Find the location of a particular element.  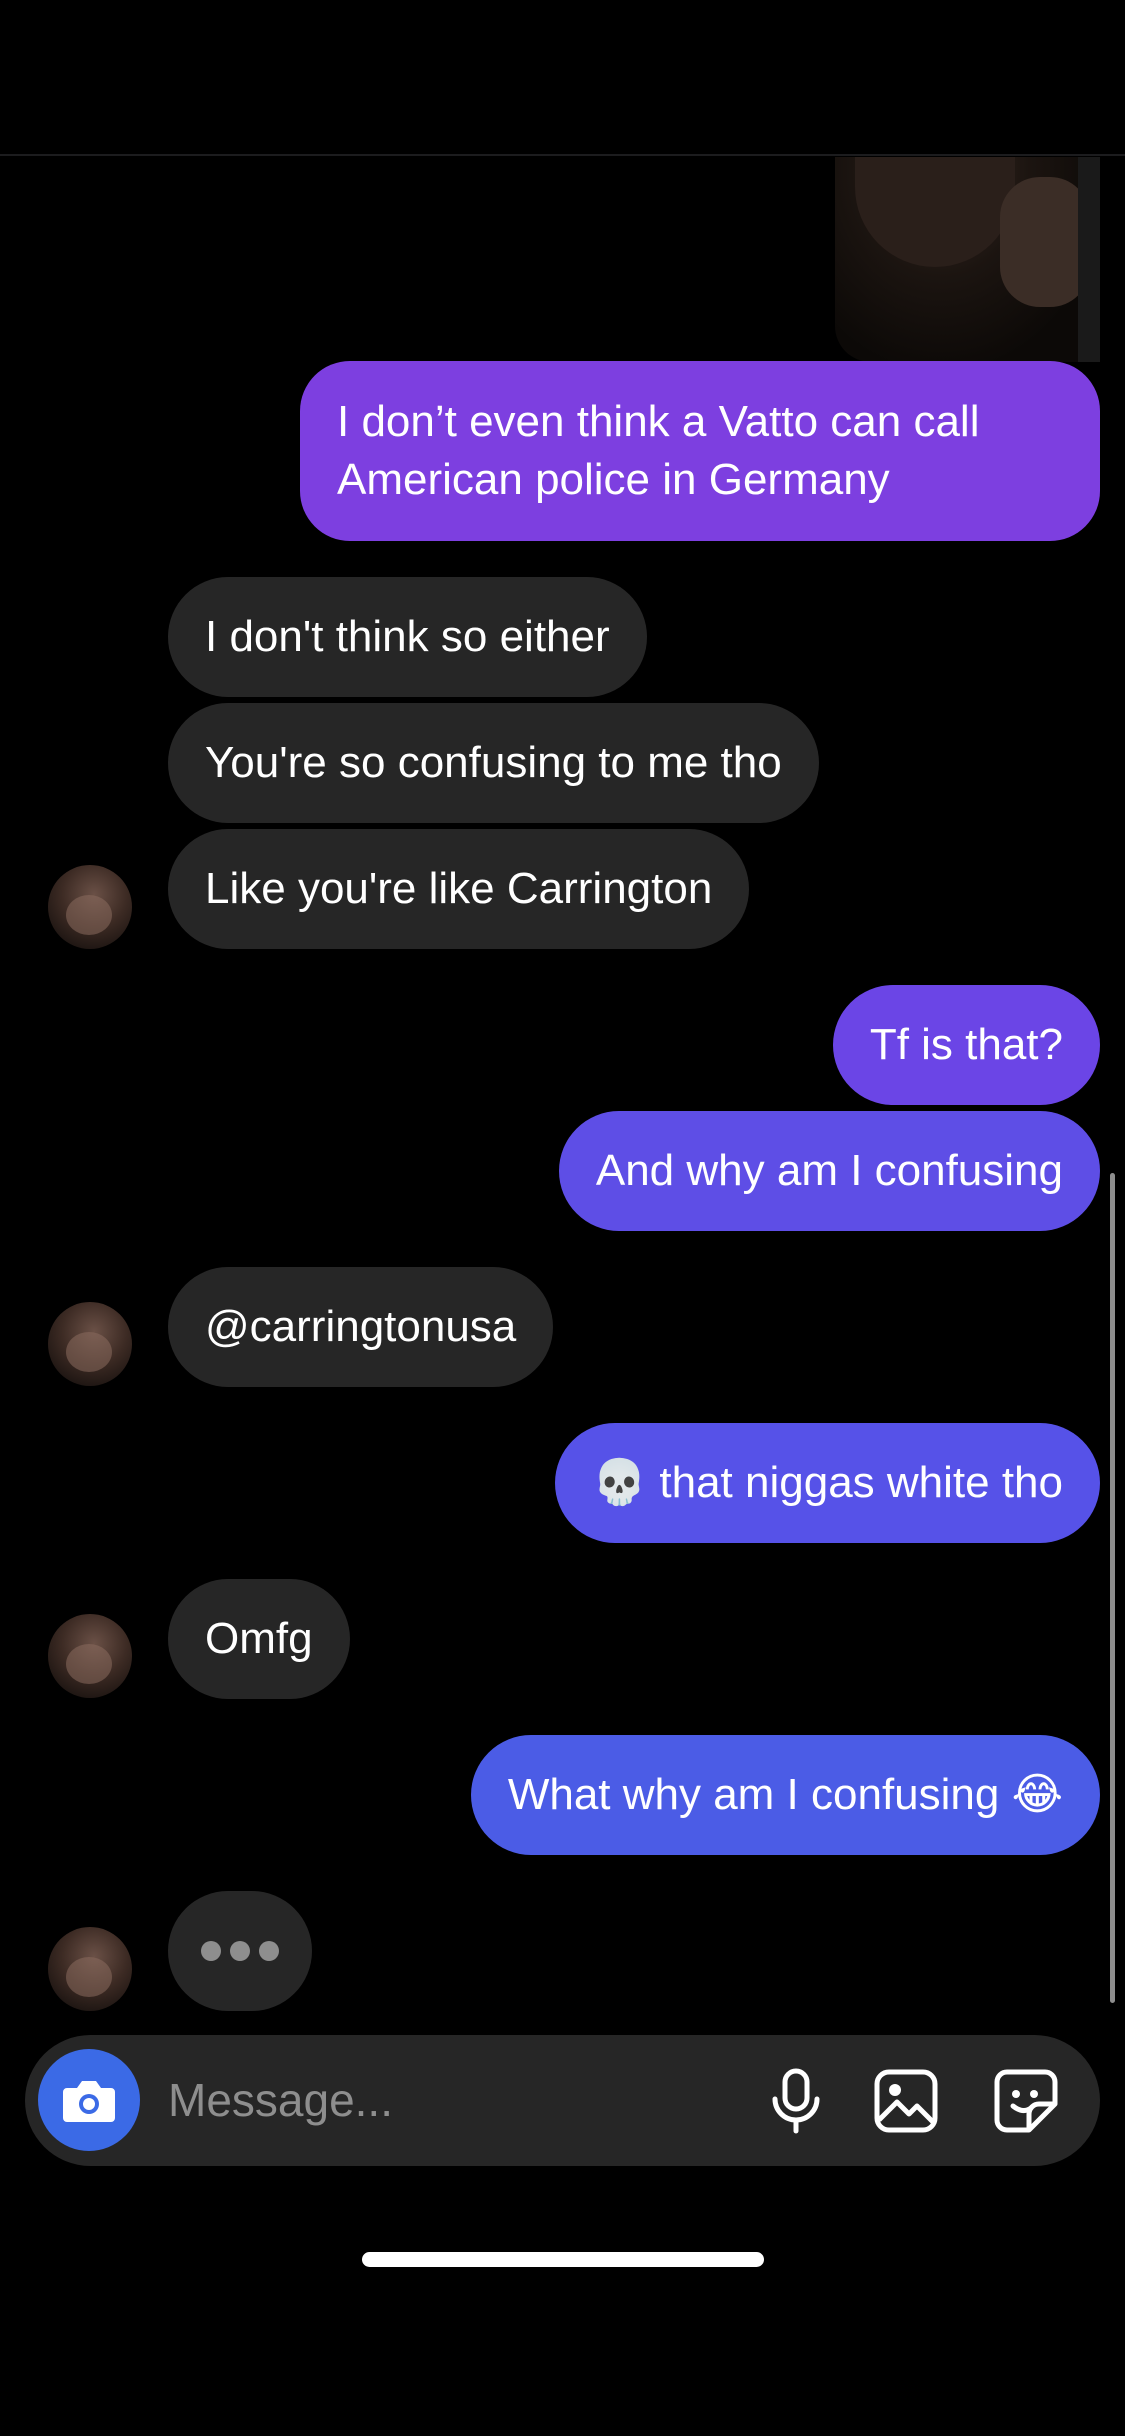

gallery-button is located at coordinates (906, 2101).